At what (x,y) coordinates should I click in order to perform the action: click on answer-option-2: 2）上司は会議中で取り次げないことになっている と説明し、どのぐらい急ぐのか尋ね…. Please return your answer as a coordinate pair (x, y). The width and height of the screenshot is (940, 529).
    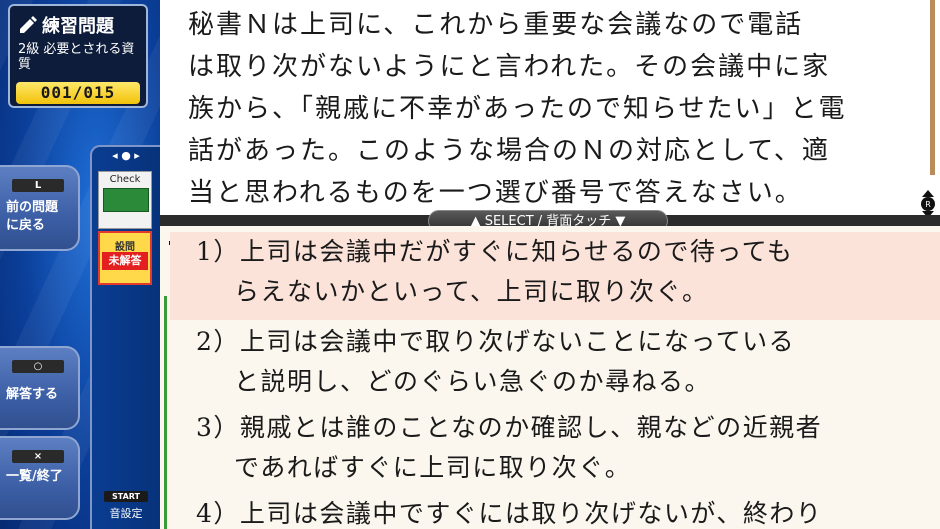
    Looking at the image, I should click on (555, 362).